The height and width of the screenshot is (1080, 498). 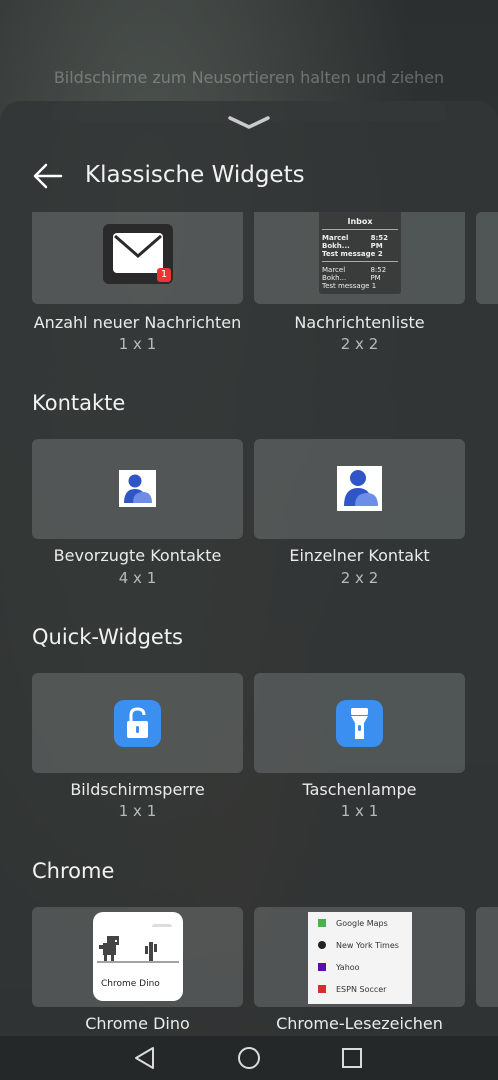 What do you see at coordinates (137, 555) in the screenshot?
I see `widget-name: Bevorzugte Kontakte` at bounding box center [137, 555].